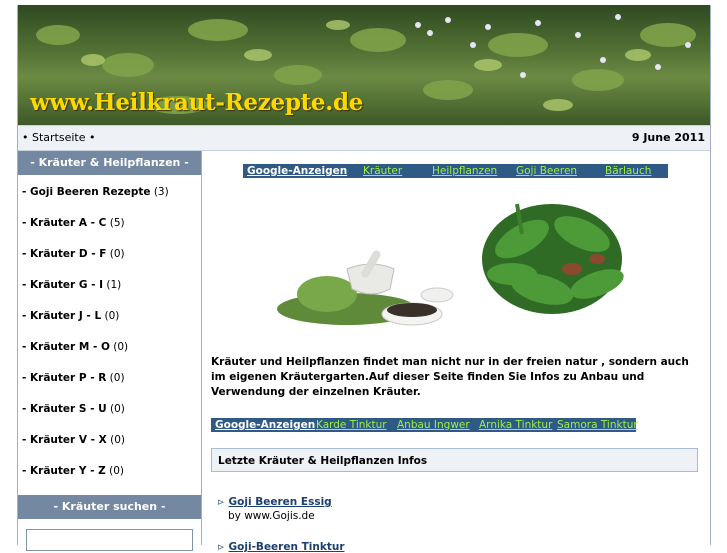  Describe the element at coordinates (58, 137) in the screenshot. I see `breadcrumb: • Startseite •` at that location.